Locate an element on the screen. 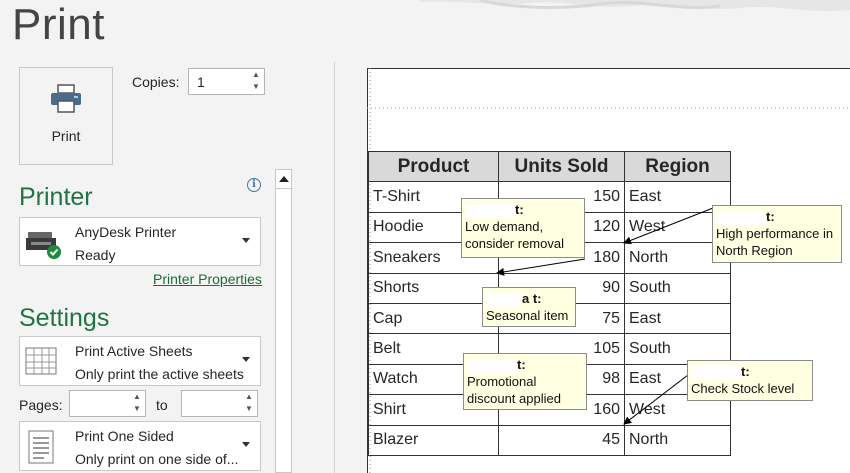  cell-comment: t: Promotional discount applied is located at coordinates (525, 381).